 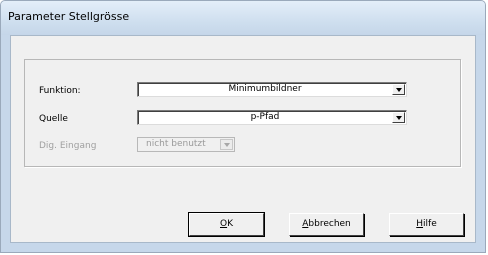 I want to click on source-dropdown: p-Pfad, so click(x=272, y=117).